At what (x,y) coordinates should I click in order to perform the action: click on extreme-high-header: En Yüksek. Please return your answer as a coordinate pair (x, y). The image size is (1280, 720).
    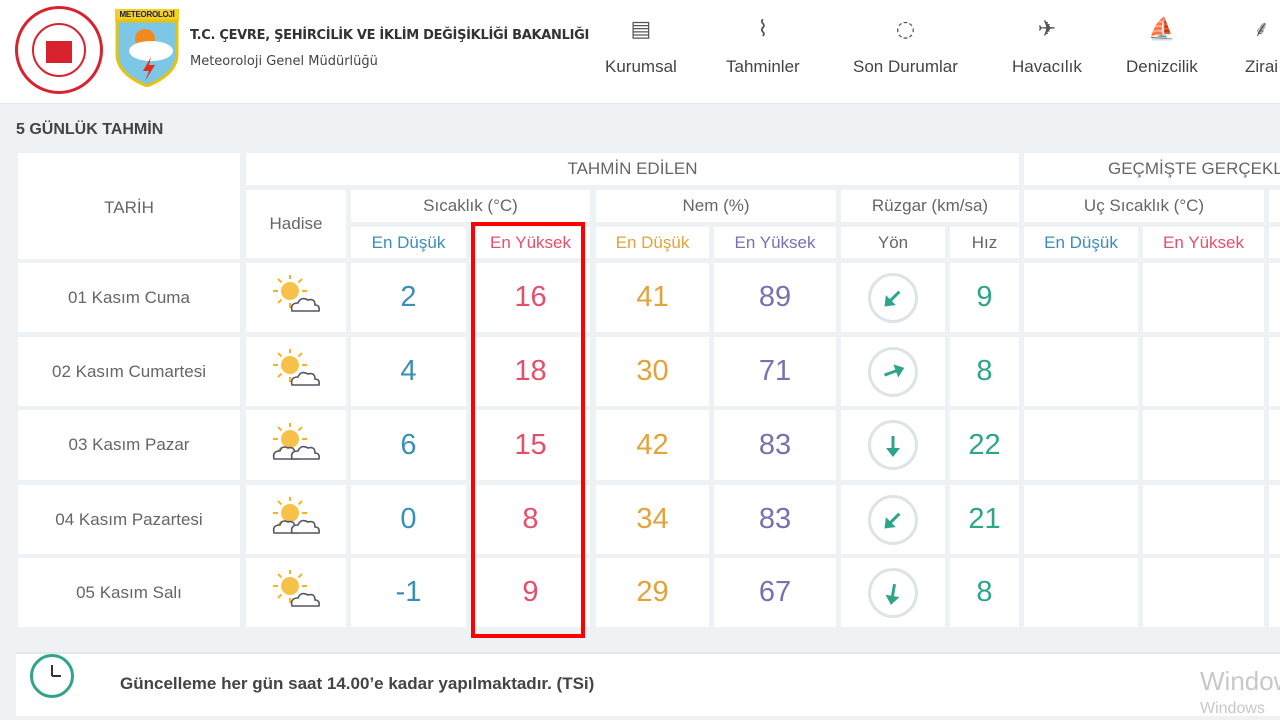
    Looking at the image, I should click on (1203, 242).